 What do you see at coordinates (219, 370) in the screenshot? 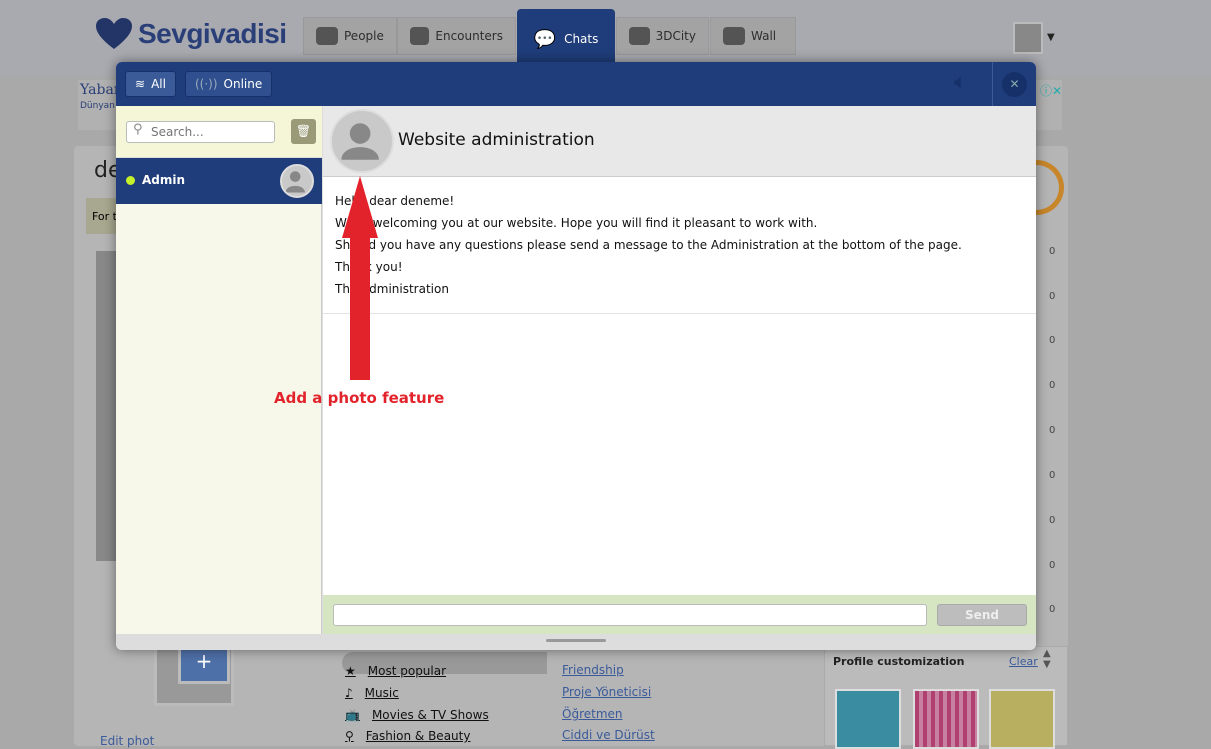
I see `contacts-sidebar: ⚲ 🗑︎ Admin` at bounding box center [219, 370].